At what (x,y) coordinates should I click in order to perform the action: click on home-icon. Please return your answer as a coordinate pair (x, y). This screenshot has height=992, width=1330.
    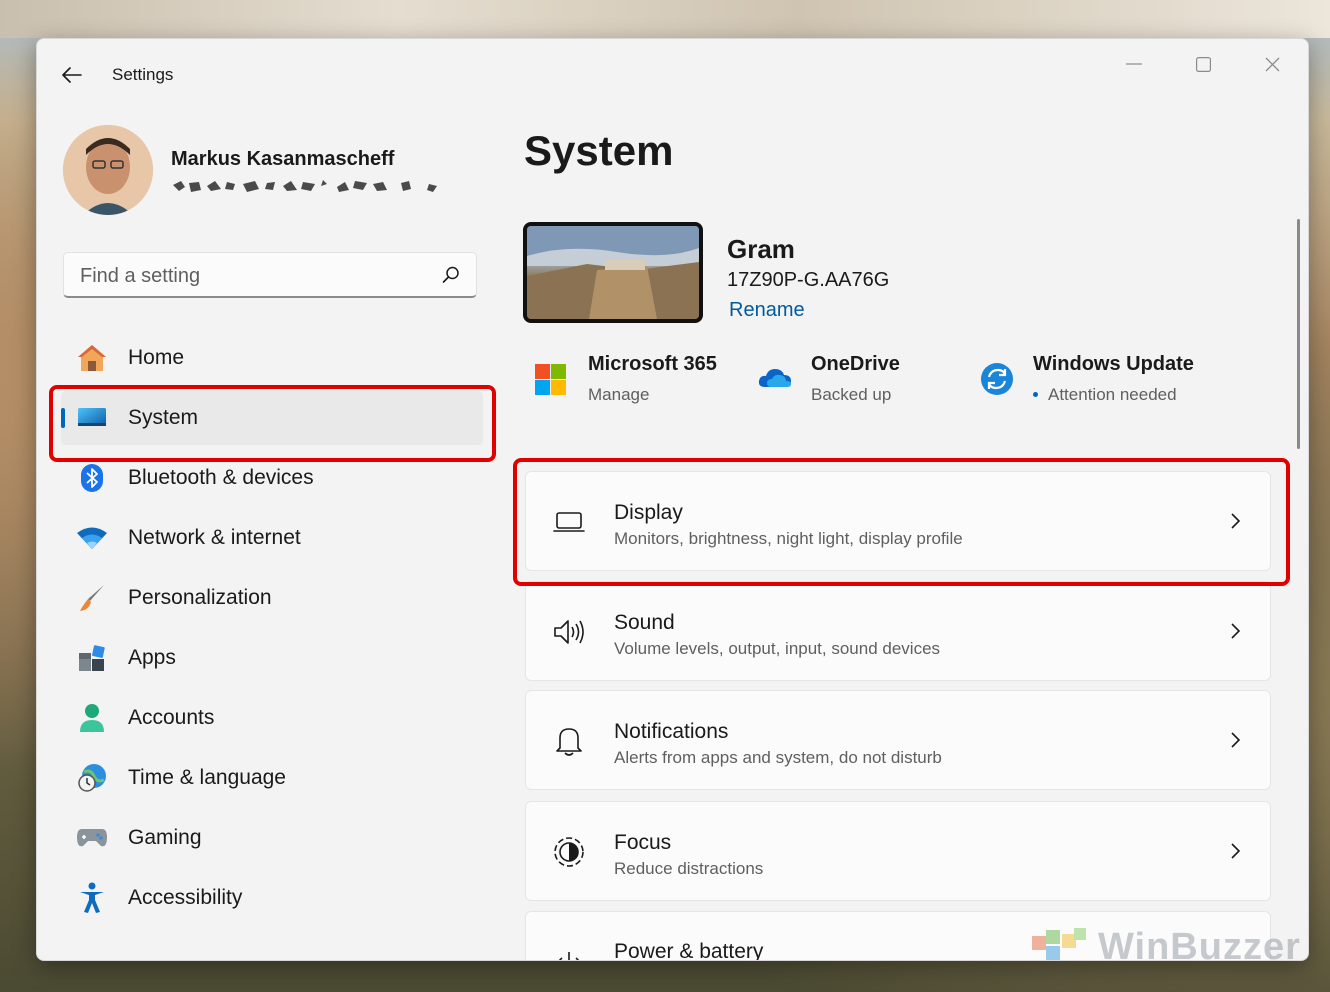
    Looking at the image, I should click on (92, 358).